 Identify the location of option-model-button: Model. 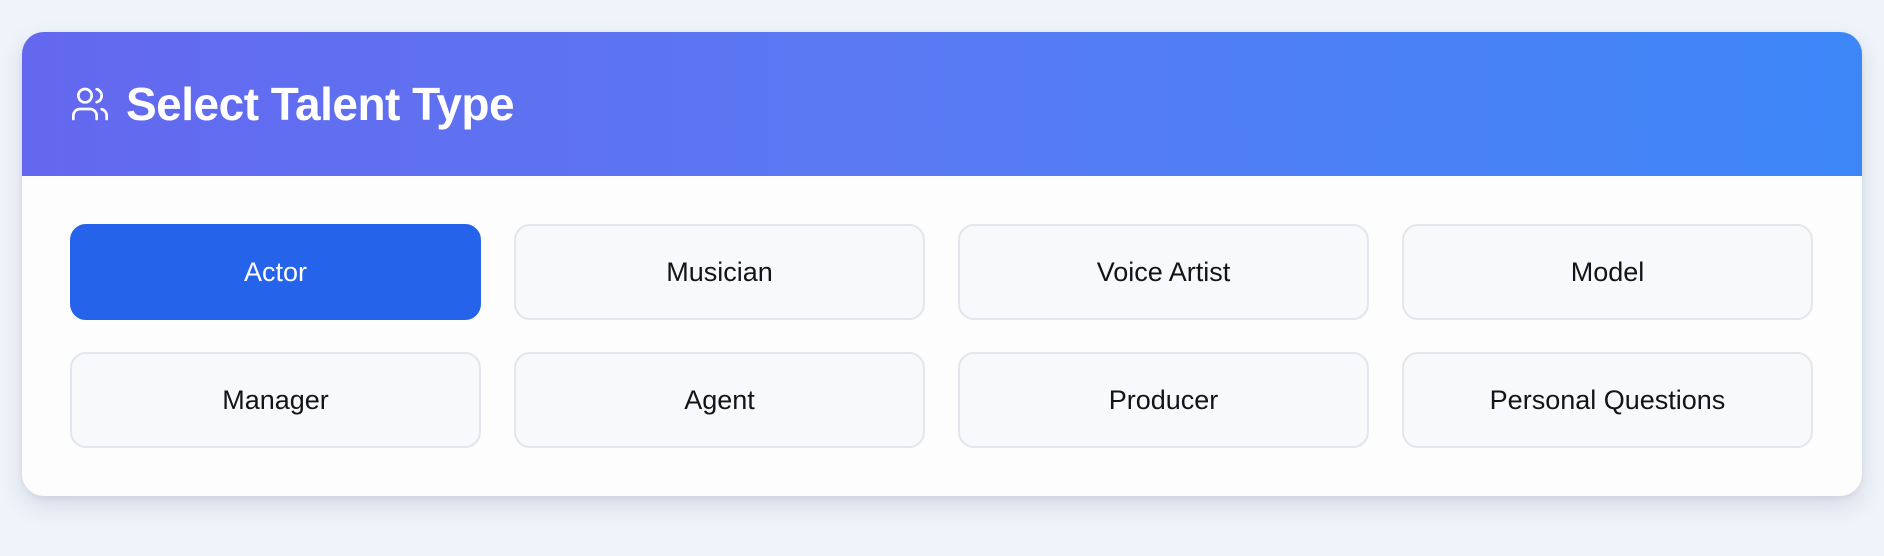
(1607, 272).